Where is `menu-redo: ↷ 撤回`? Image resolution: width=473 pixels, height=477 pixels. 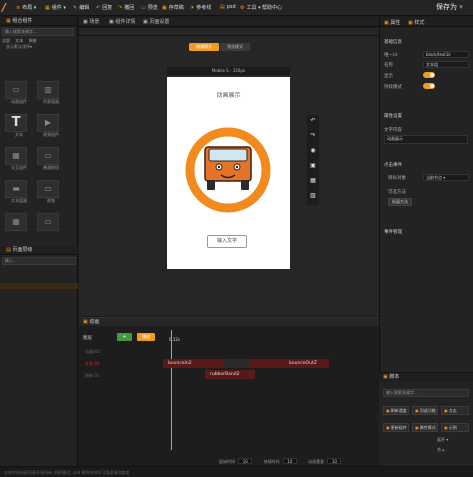
menu-redo: ↷ 撤回 is located at coordinates (126, 7).